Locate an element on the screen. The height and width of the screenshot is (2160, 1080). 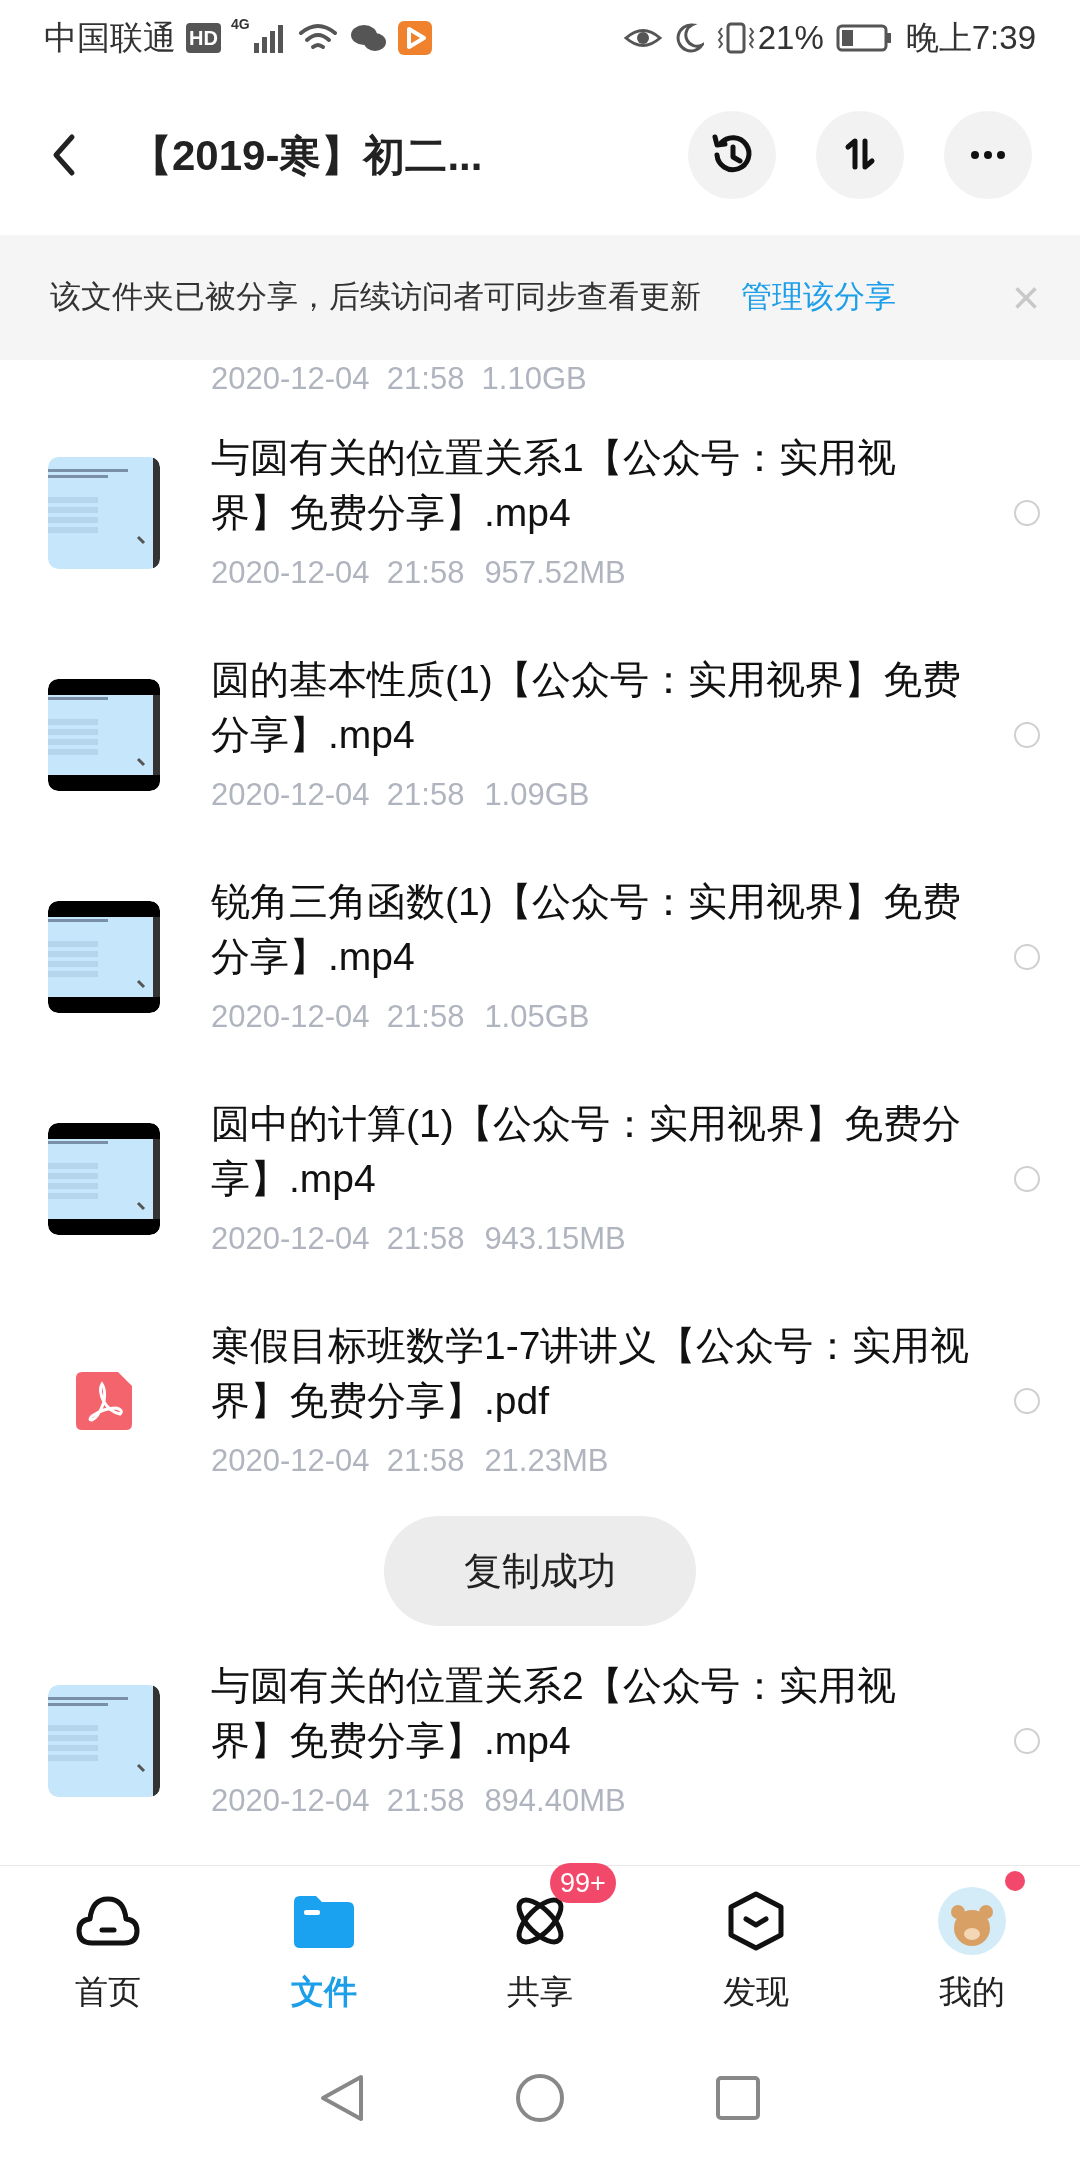
file-name: 与圆有关的位置关系2【公众号：实用视界】免费分享】.mp4 is located at coordinates (554, 1713).